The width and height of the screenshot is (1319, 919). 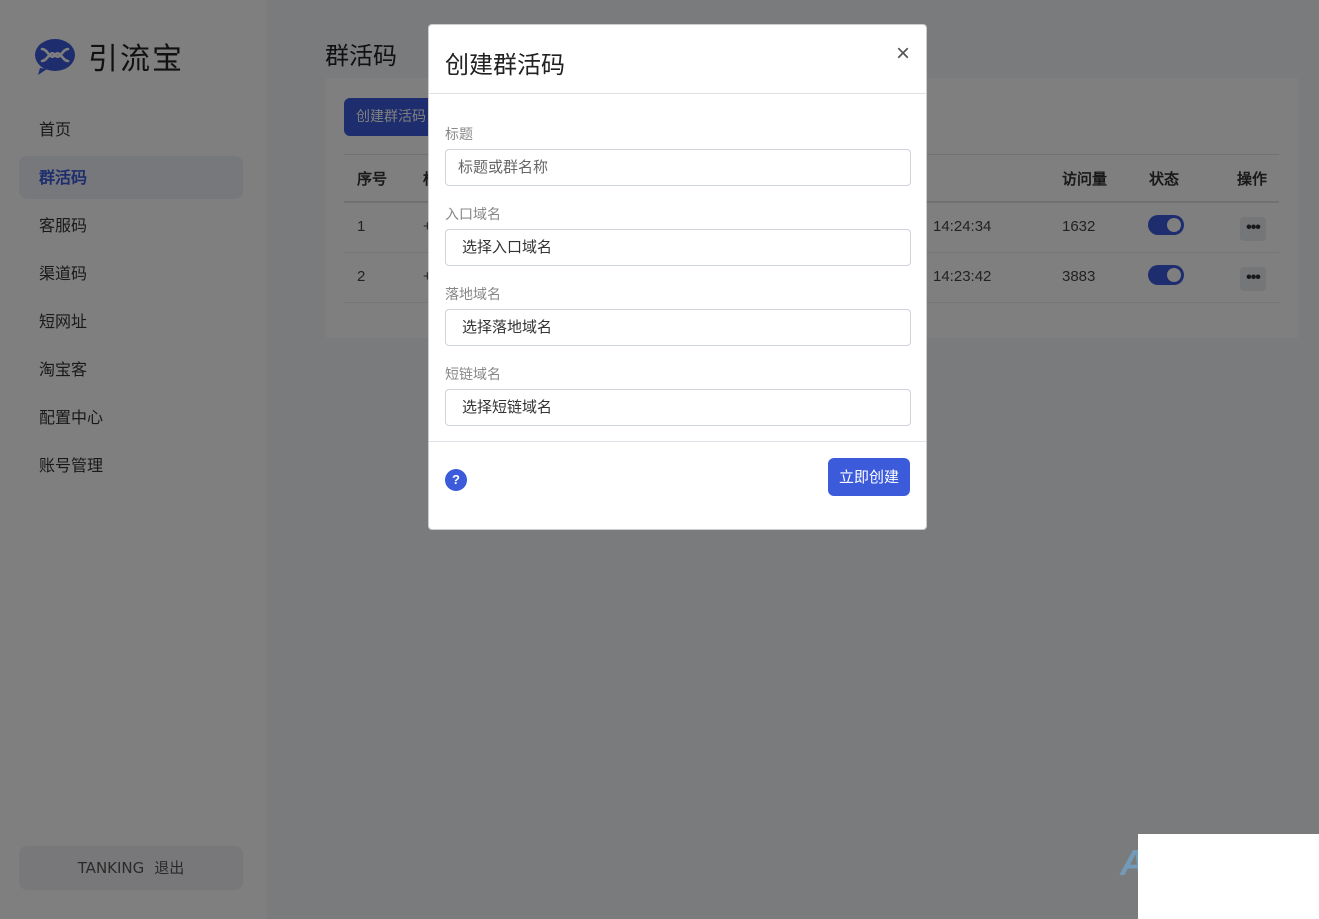 What do you see at coordinates (677, 59) in the screenshot?
I see `modal-header: 创建群活码 ×` at bounding box center [677, 59].